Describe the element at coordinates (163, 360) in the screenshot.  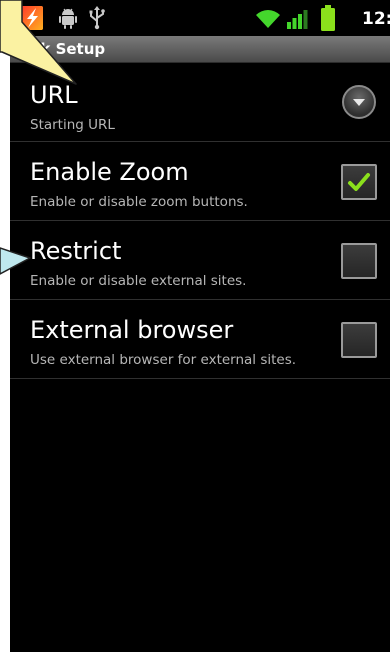
I see `preference-summary: Use external browser for external sites.` at that location.